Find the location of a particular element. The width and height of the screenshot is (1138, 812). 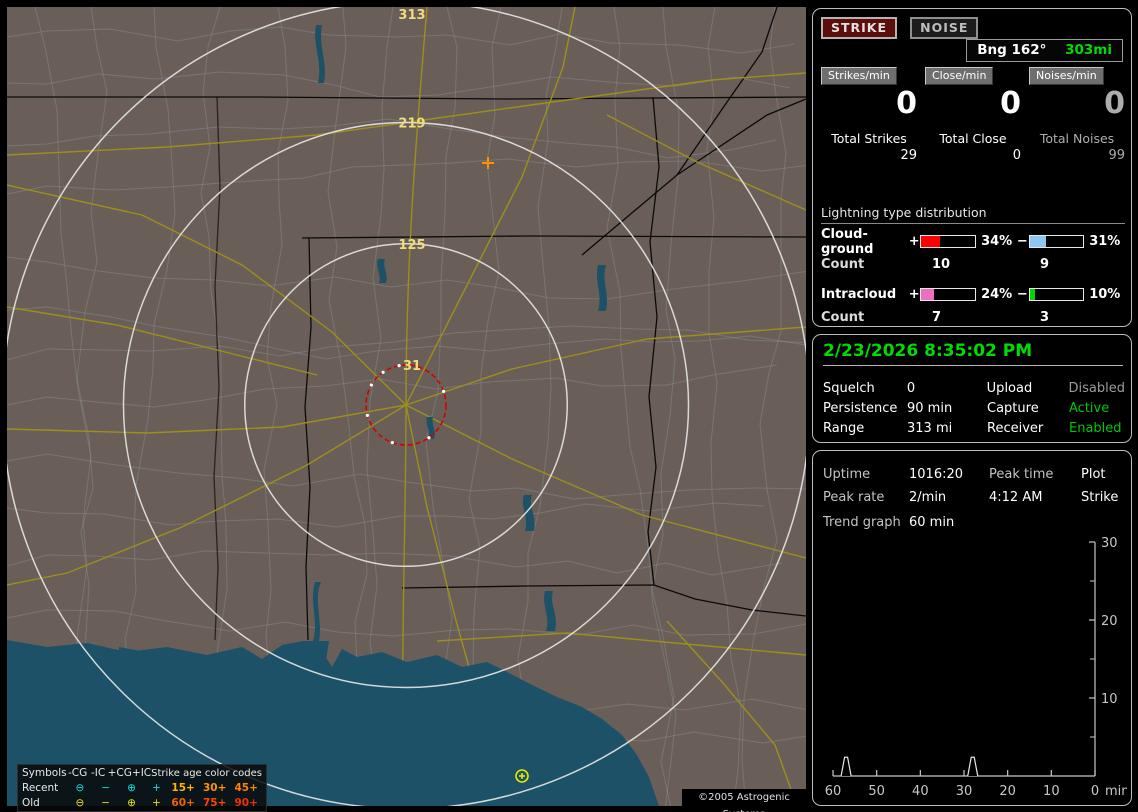

datetime-display: 2/23/2026 8:35:02 PM is located at coordinates (973, 353).